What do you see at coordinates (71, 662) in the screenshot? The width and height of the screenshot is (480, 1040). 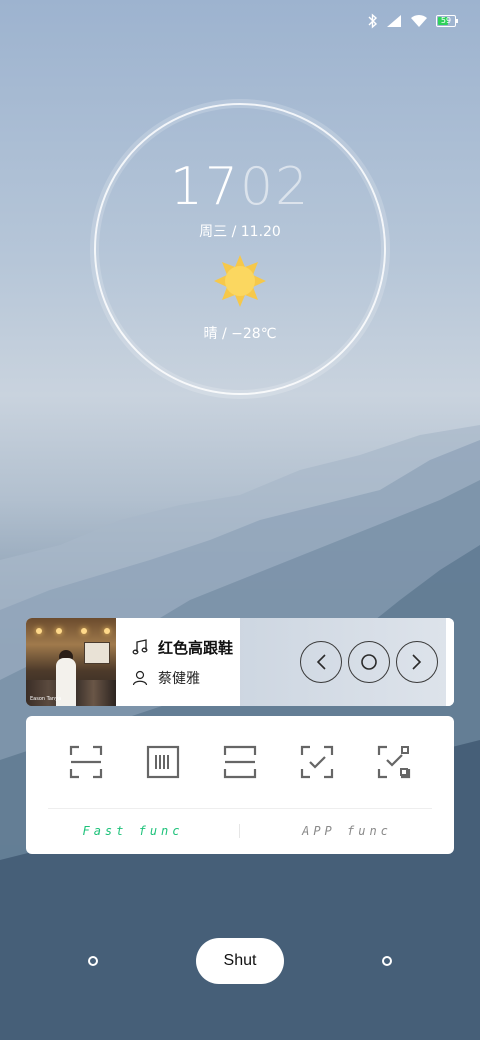 I see `album-art: Eason Tanya` at bounding box center [71, 662].